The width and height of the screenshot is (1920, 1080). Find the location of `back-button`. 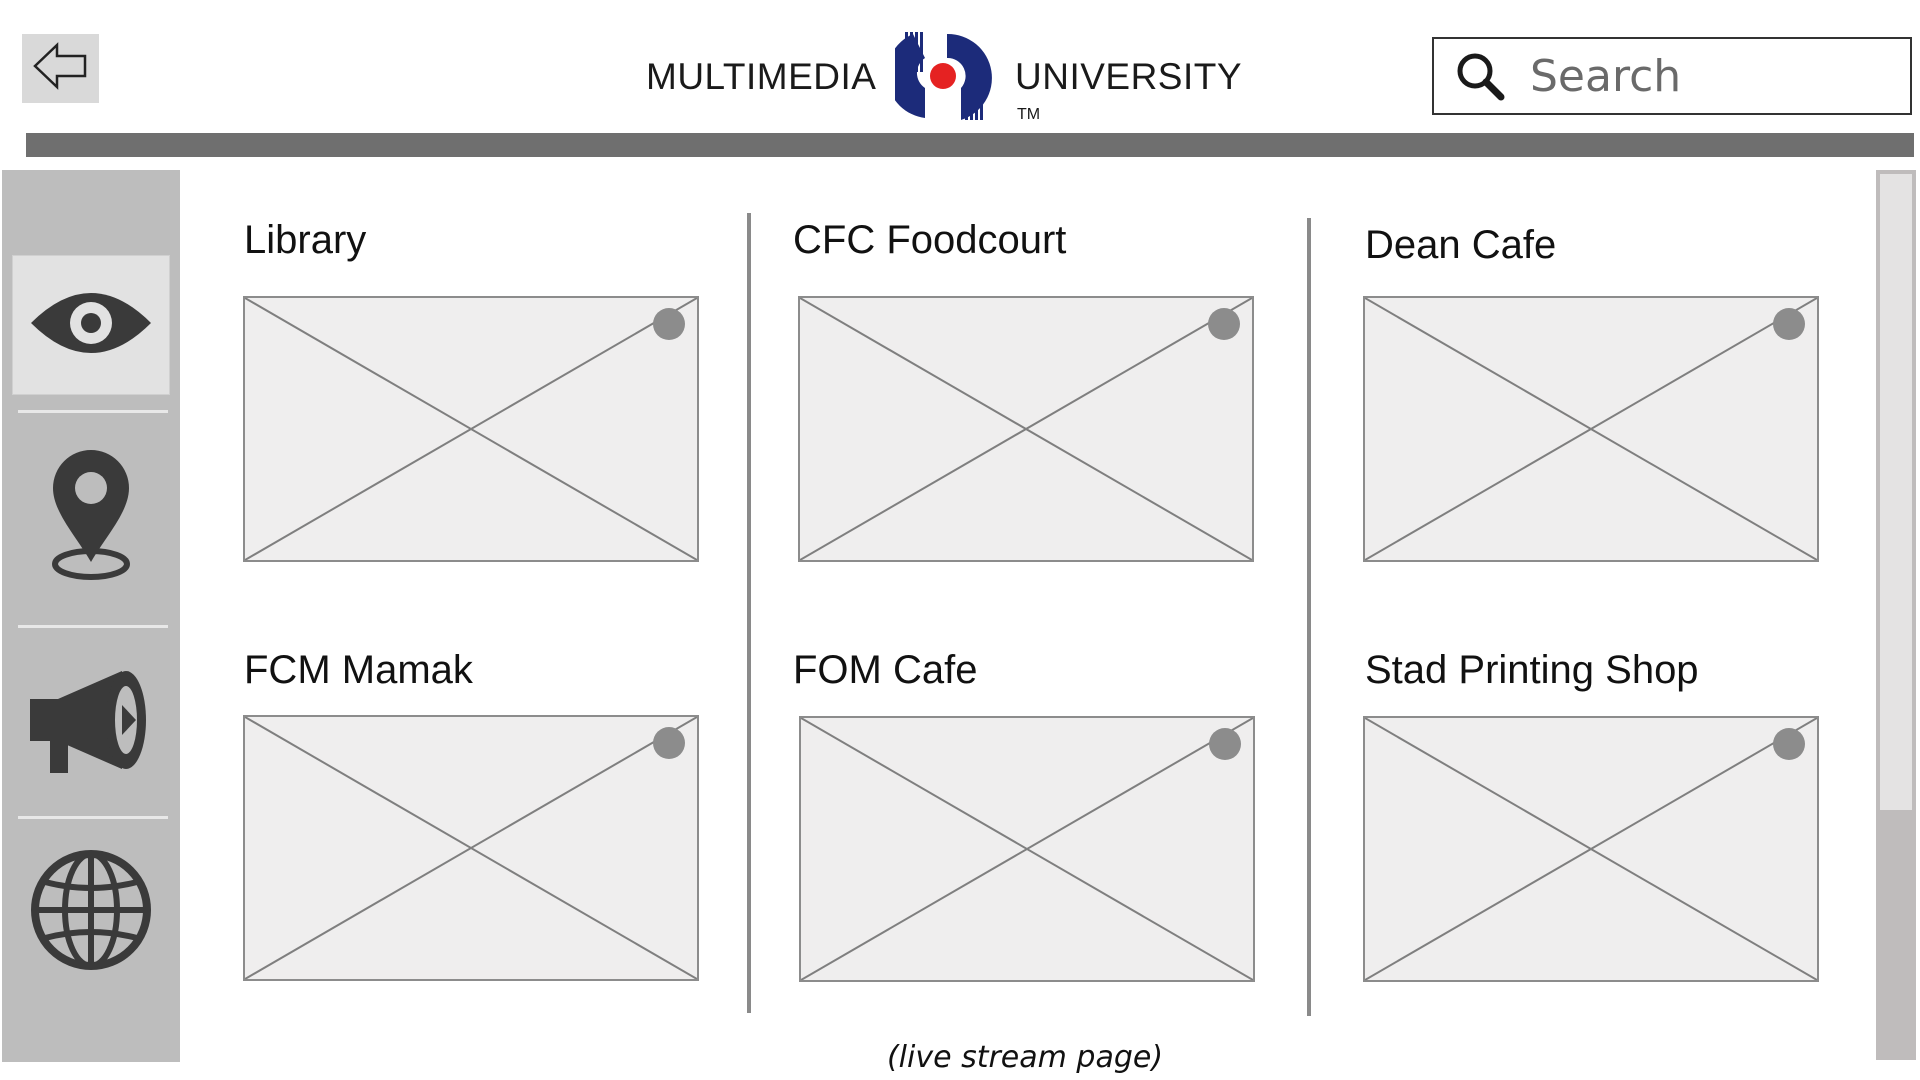

back-button is located at coordinates (60, 68).